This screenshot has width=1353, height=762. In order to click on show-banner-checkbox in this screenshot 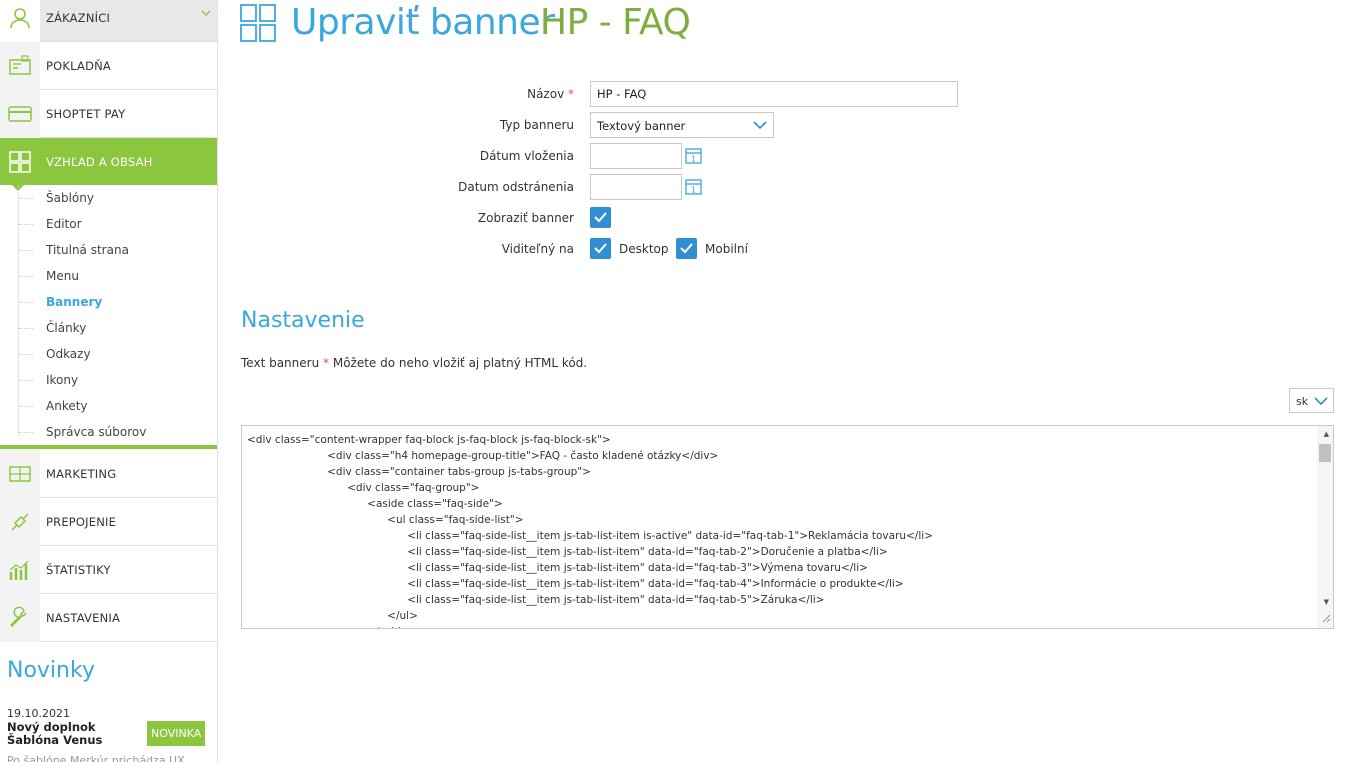, I will do `click(600, 217)`.